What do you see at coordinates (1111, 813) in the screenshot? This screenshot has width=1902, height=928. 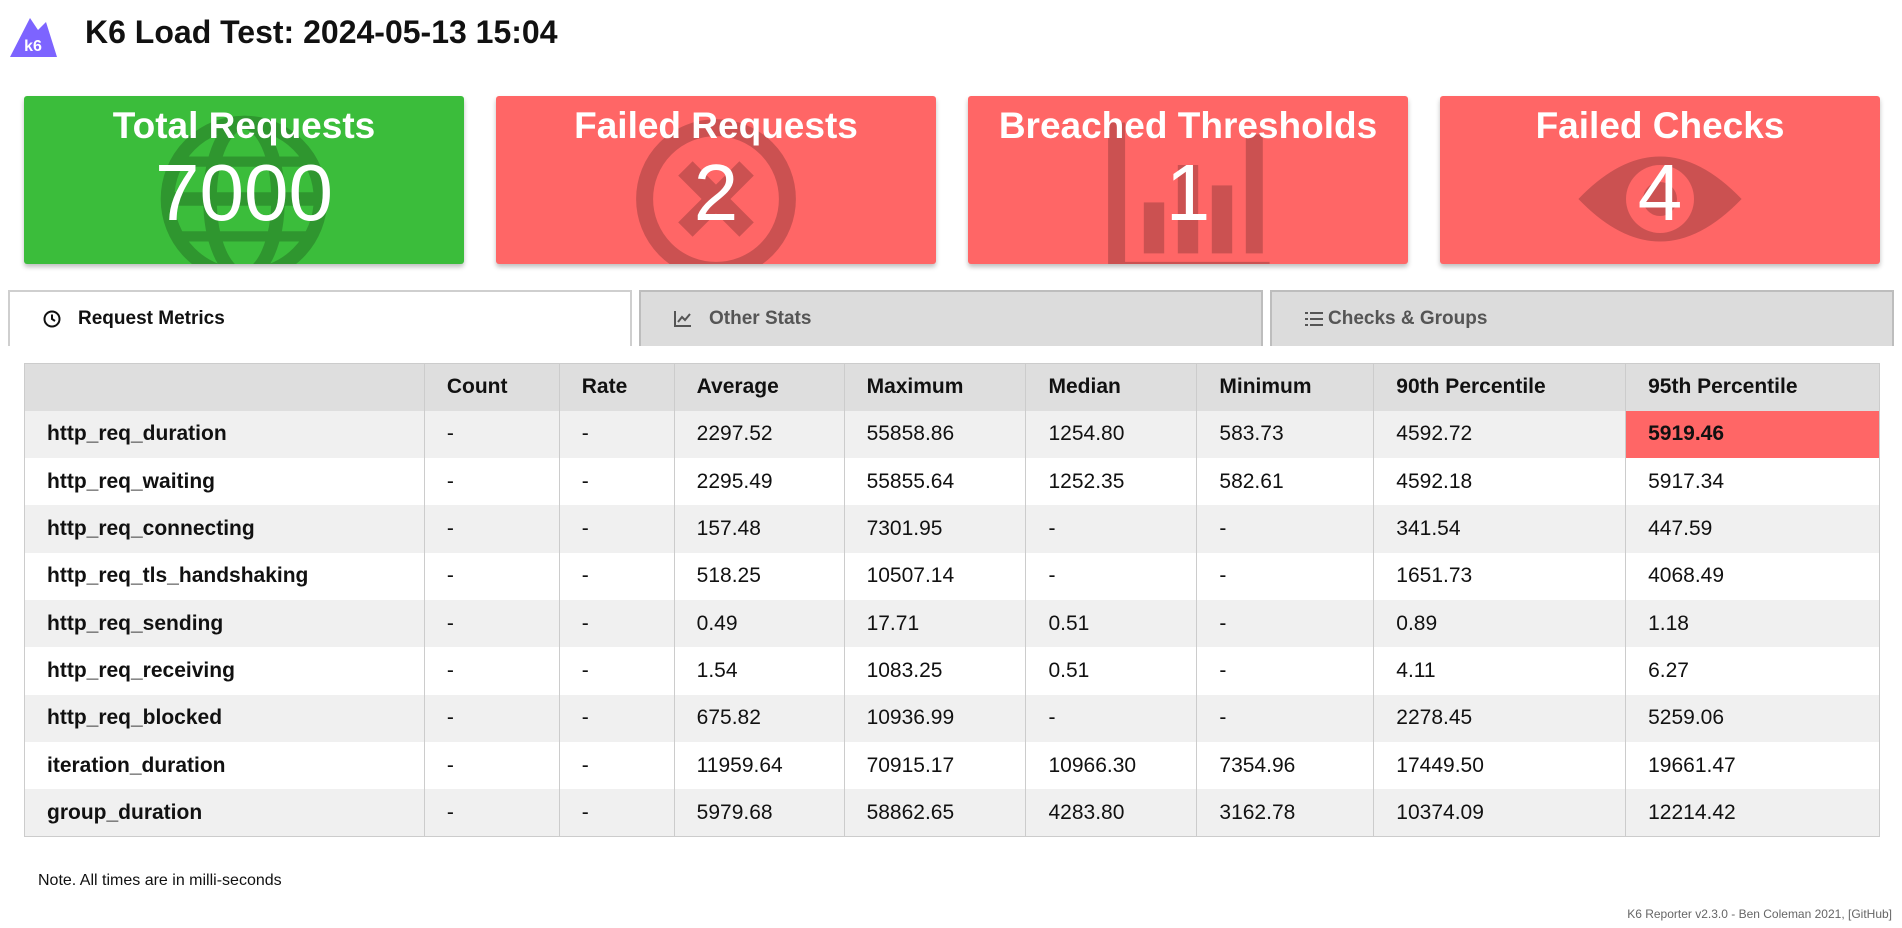 I see `table-cell: 4283.80` at bounding box center [1111, 813].